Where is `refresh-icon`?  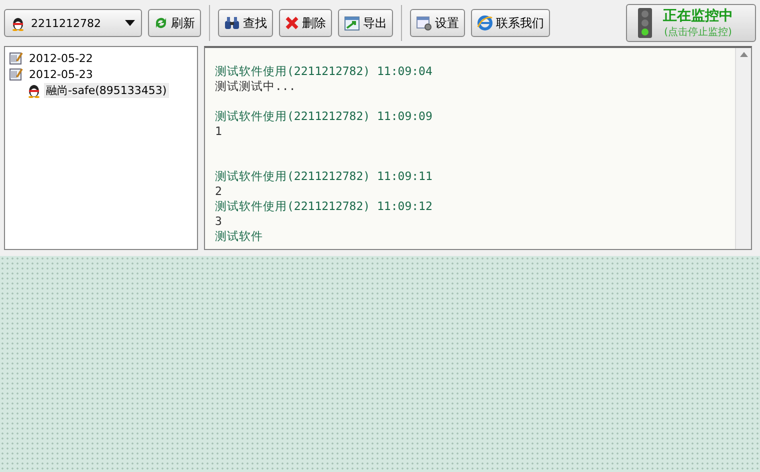 refresh-icon is located at coordinates (161, 23).